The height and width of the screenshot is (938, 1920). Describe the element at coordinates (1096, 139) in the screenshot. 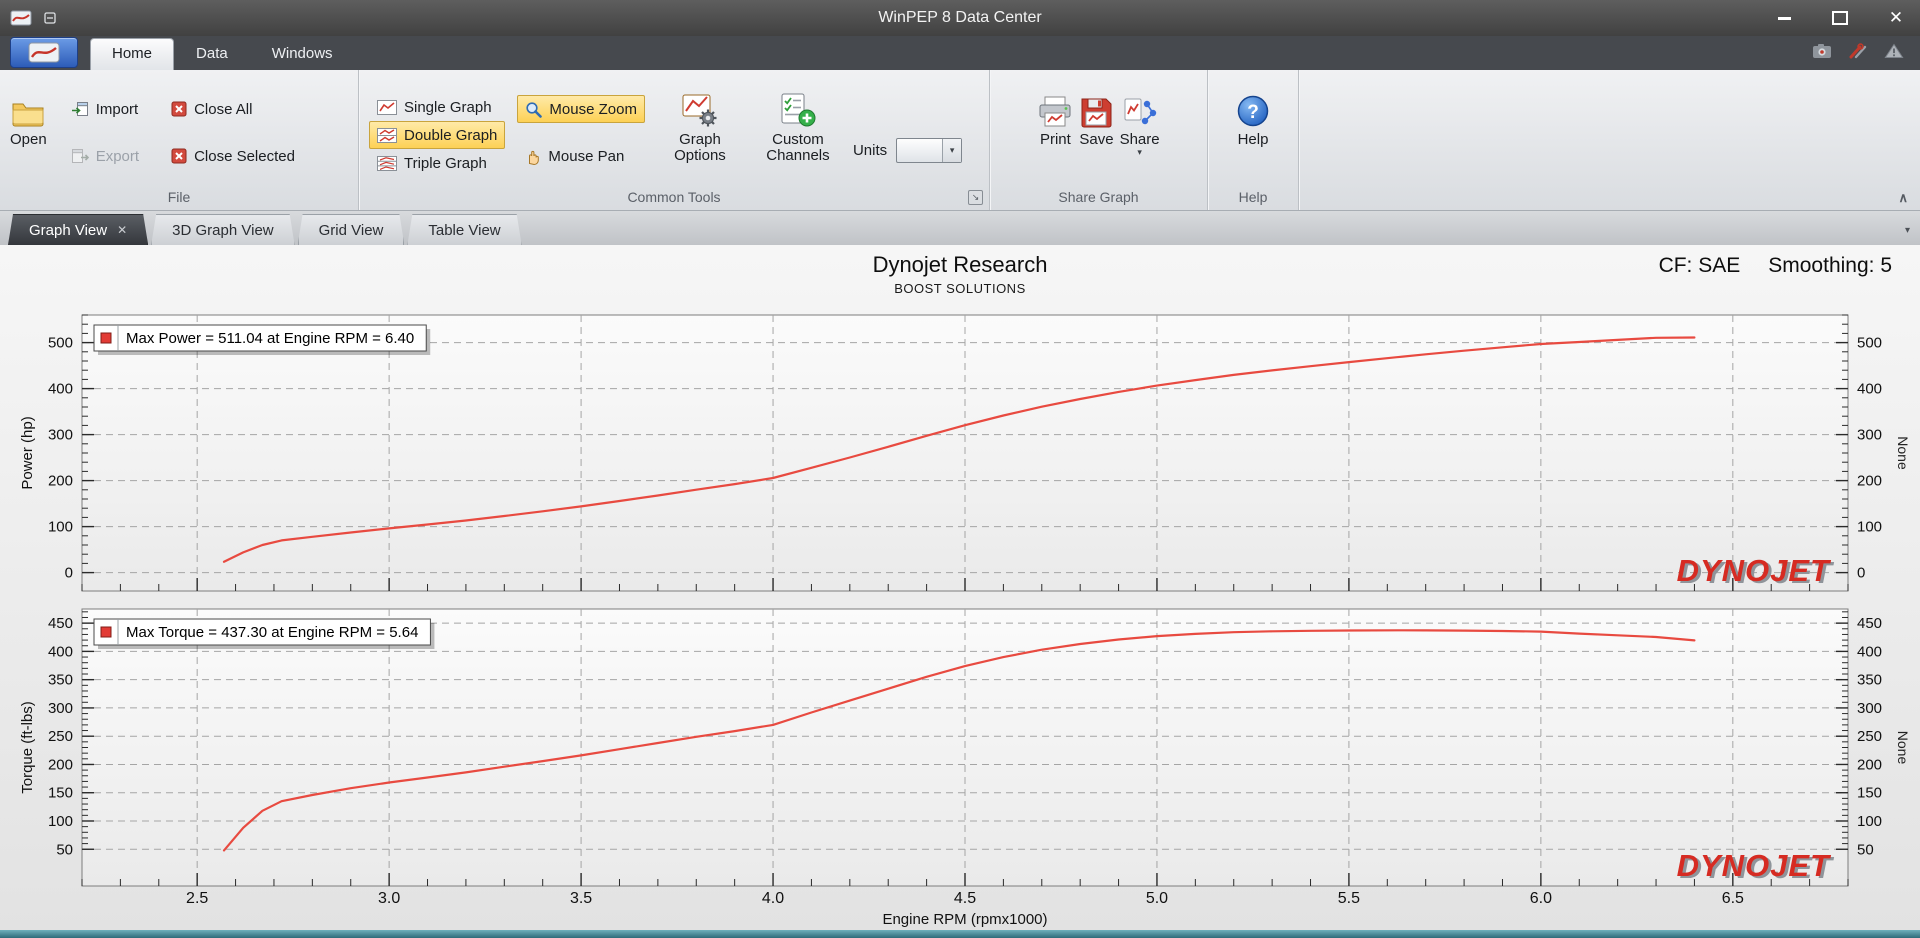

I see `save-label: Save` at that location.